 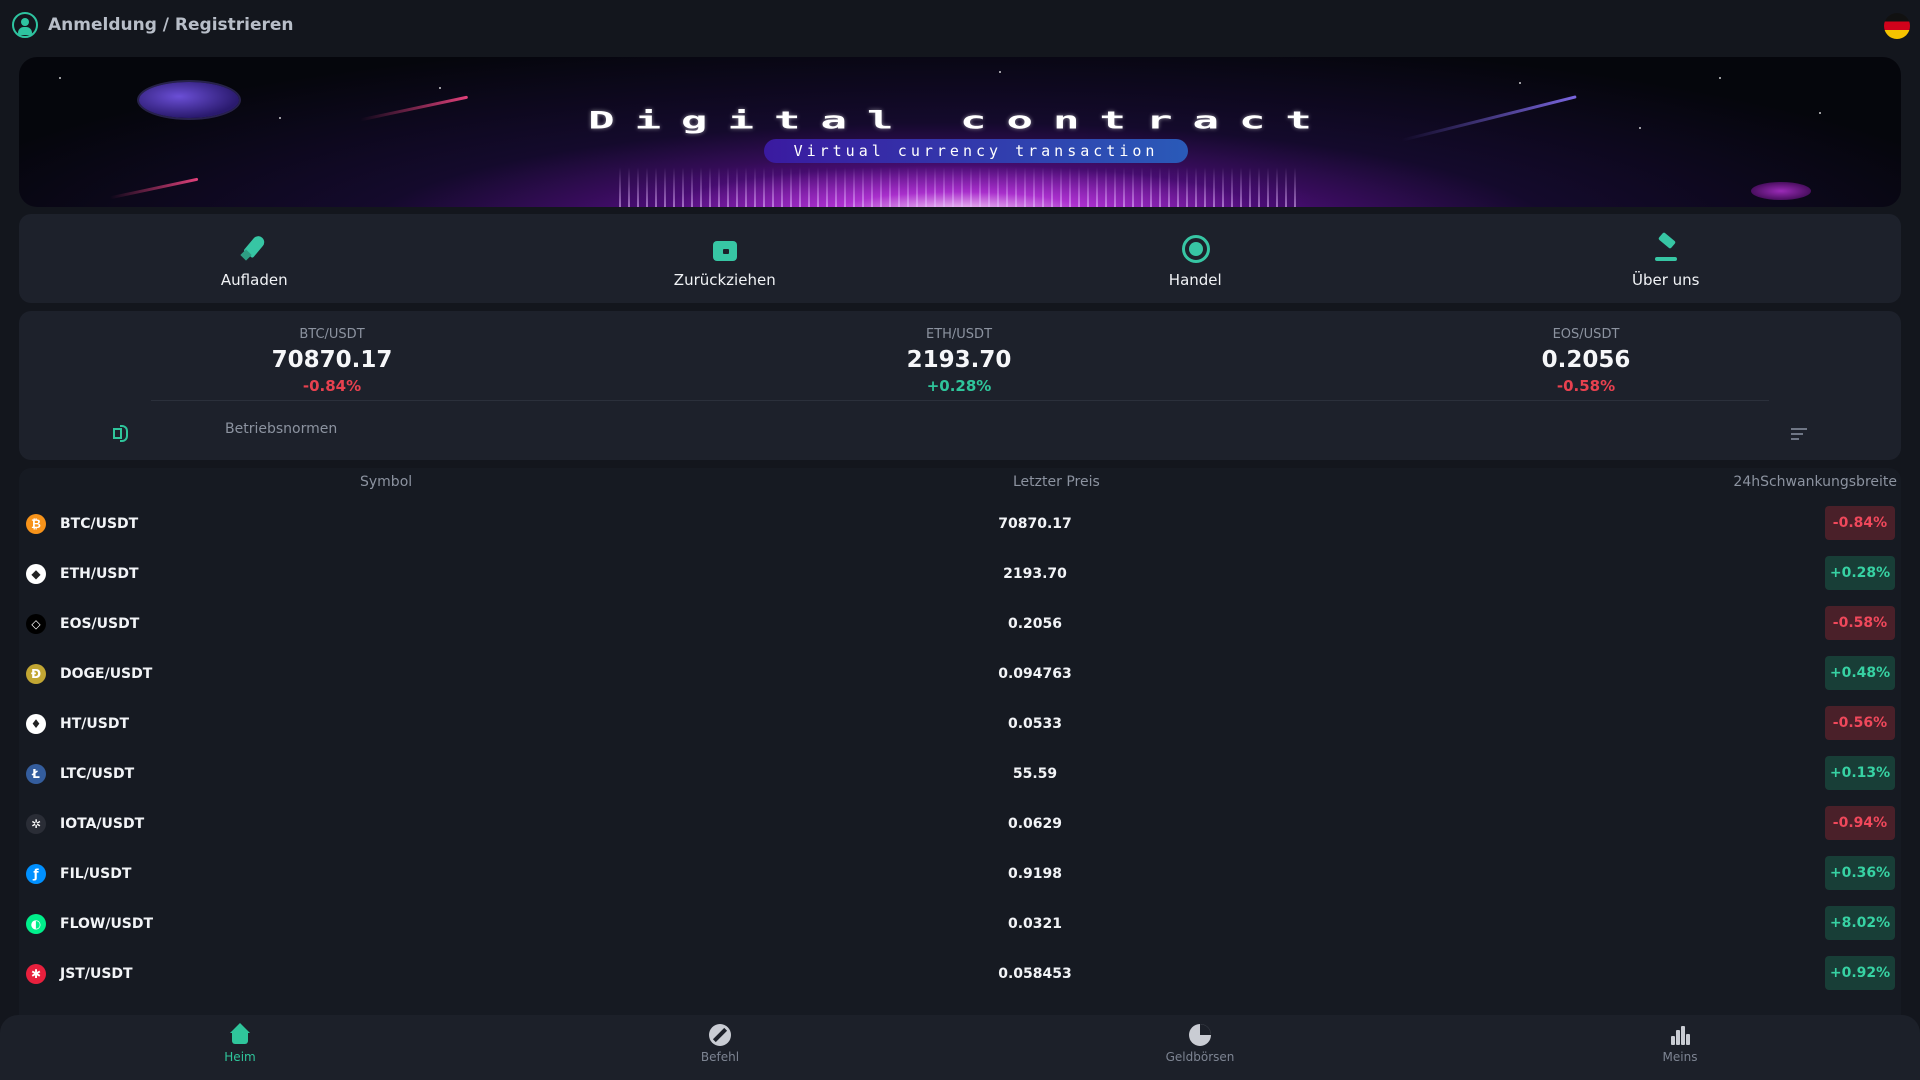 What do you see at coordinates (254, 248) in the screenshot?
I see `rocket-icon` at bounding box center [254, 248].